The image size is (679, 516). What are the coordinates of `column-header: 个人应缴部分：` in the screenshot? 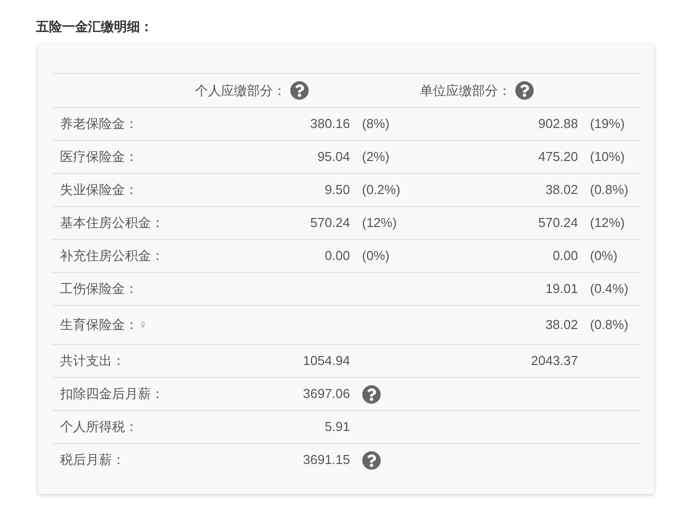 It's located at (240, 91).